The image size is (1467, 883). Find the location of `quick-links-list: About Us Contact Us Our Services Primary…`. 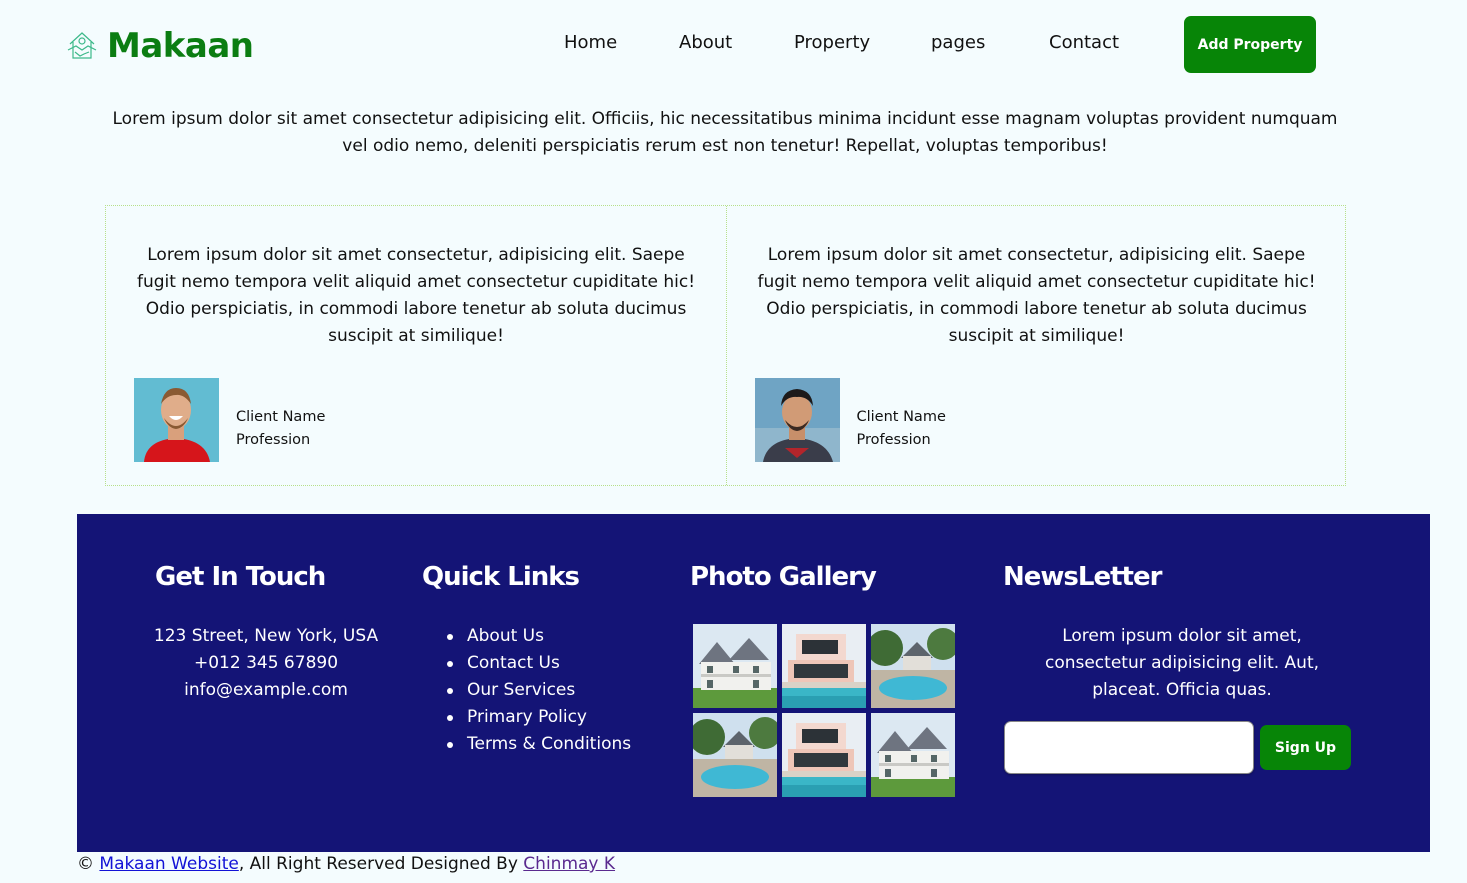

quick-links-list: About Us Contact Us Our Services Primary… is located at coordinates (539, 690).